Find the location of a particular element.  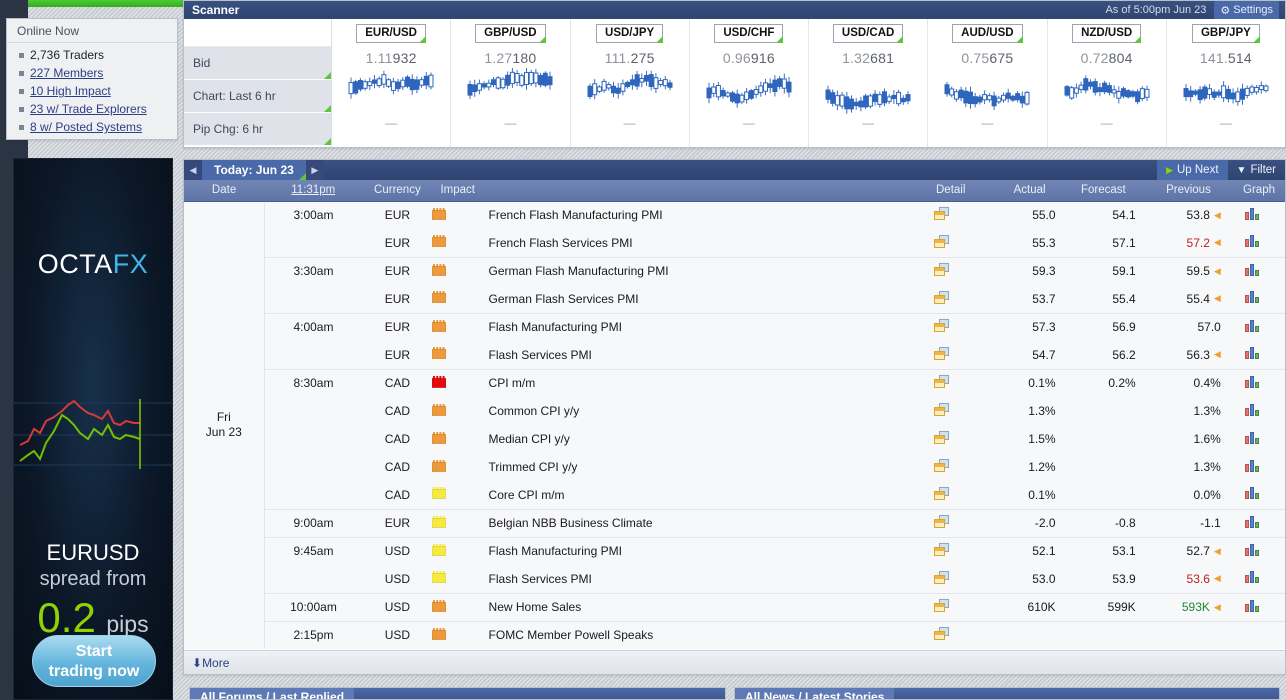

list-item: 23 w/ Trade Explorers is located at coordinates (98, 110).